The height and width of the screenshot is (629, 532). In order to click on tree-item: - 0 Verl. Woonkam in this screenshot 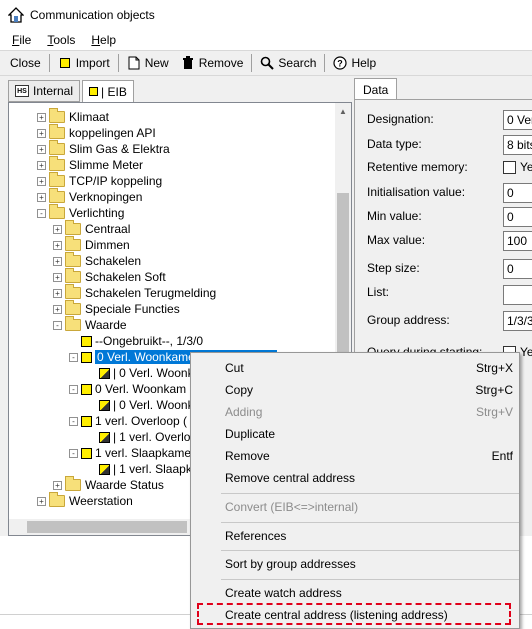, I will do `click(127, 389)`.